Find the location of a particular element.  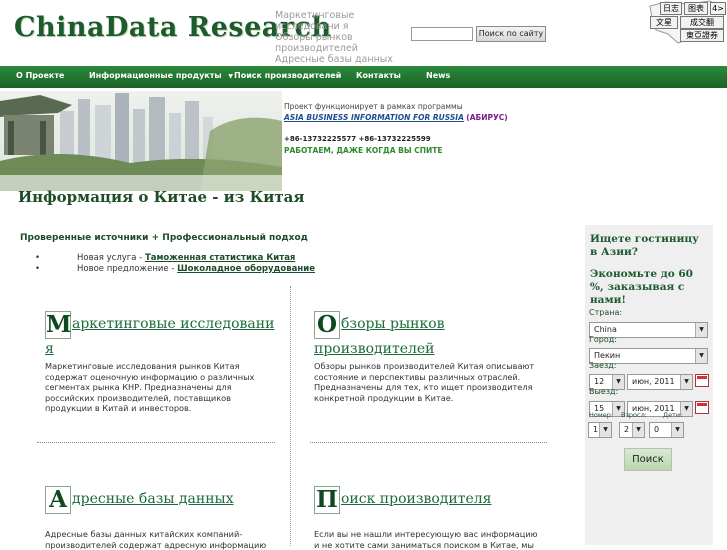

rooms-select: 1 ▼ is located at coordinates (600, 430).